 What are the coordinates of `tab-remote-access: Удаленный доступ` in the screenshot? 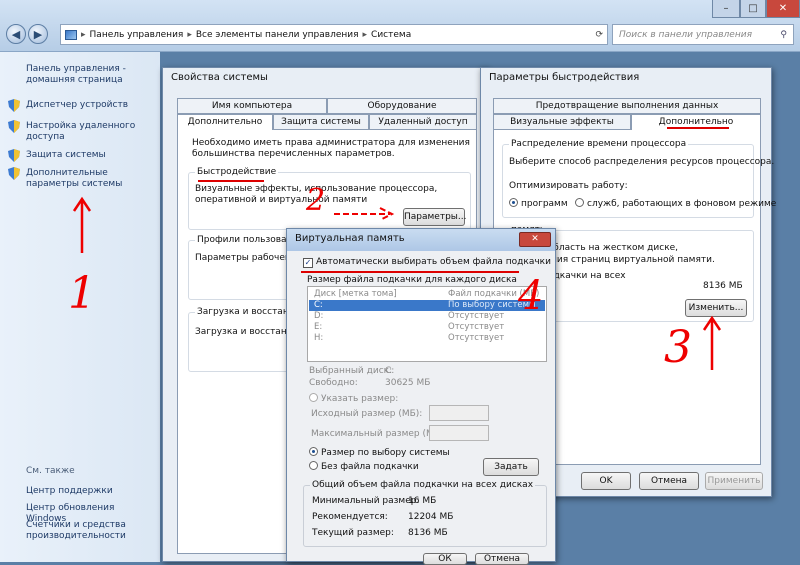 It's located at (423, 122).